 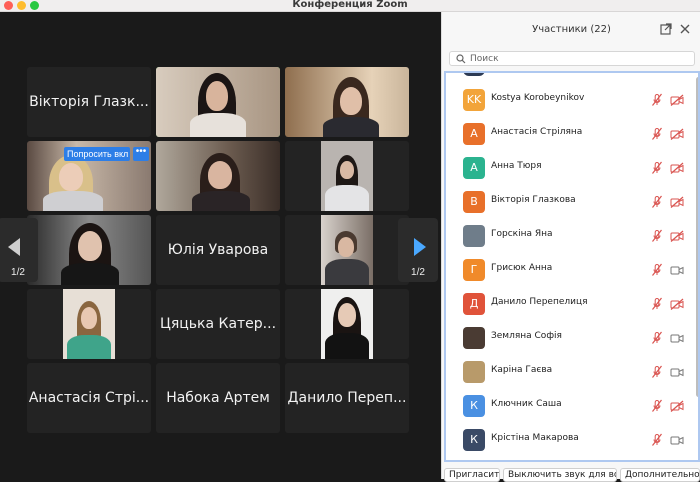 I want to click on close-icon, so click(x=685, y=29).